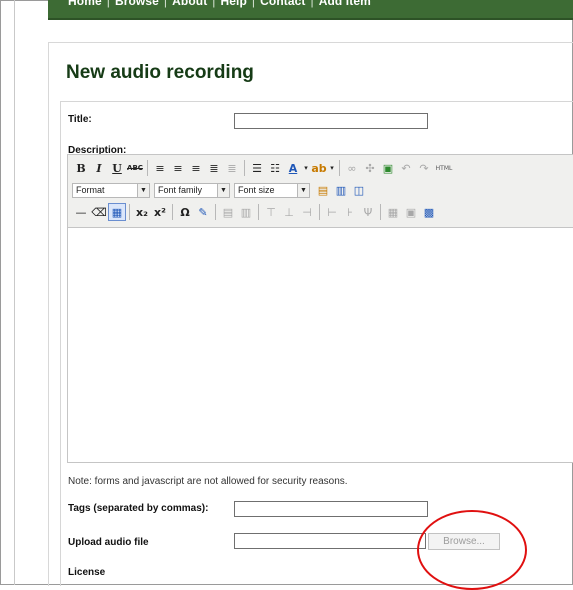  What do you see at coordinates (271, 212) in the screenshot?
I see `insert-row-before-icon: ⊤` at bounding box center [271, 212].